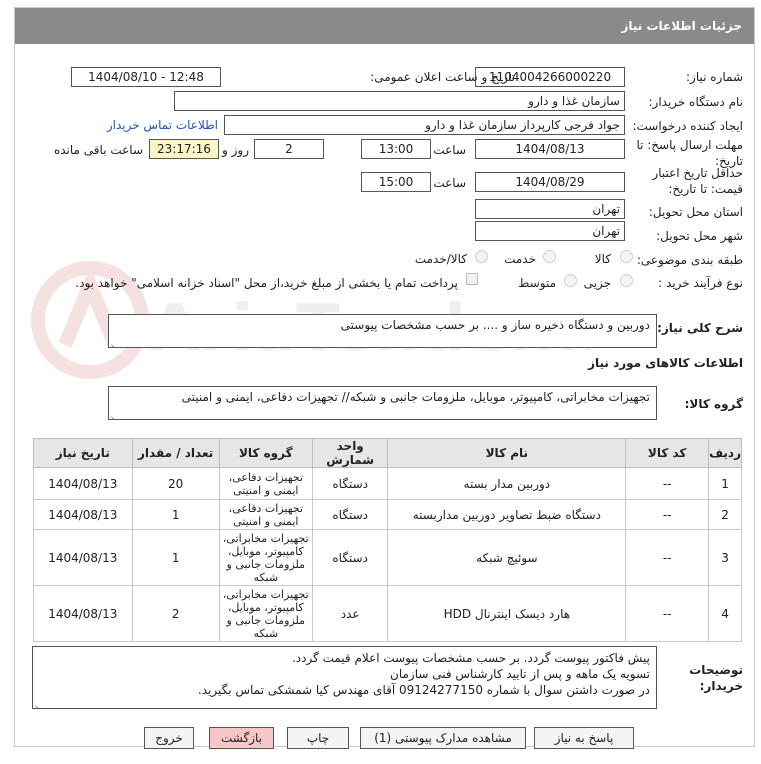 The width and height of the screenshot is (761, 764). What do you see at coordinates (550, 182) in the screenshot?
I see `price-validity-date-field: 1404/08/29` at bounding box center [550, 182].